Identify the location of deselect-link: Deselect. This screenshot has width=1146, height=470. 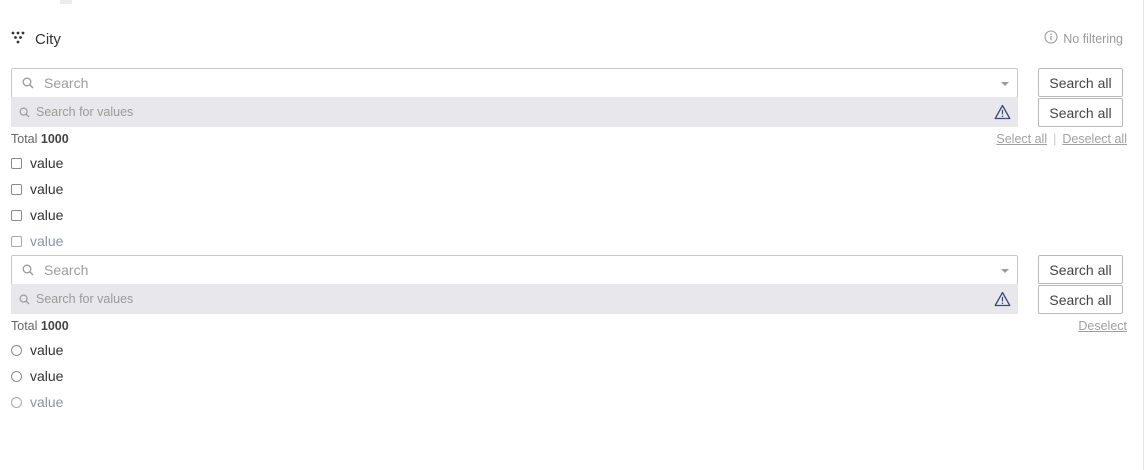
(1102, 326).